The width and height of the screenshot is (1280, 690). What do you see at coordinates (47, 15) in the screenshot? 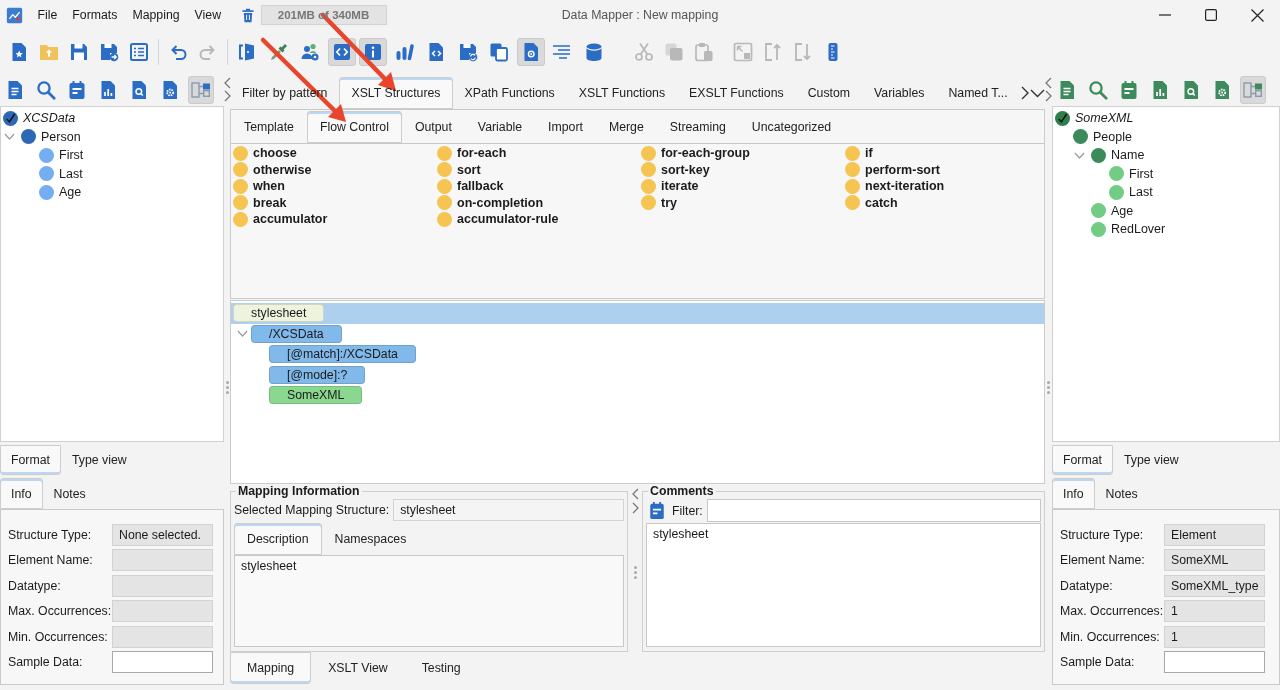
I see `menu-item: File` at bounding box center [47, 15].